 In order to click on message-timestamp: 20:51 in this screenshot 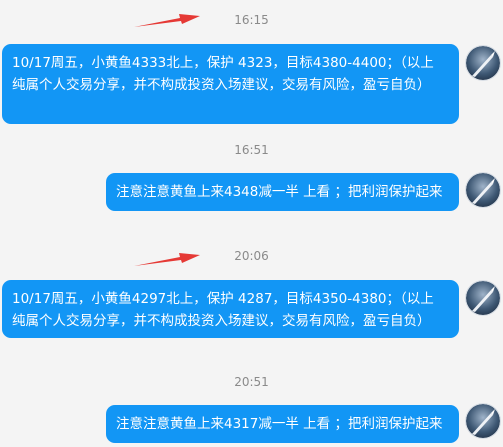, I will do `click(251, 382)`.